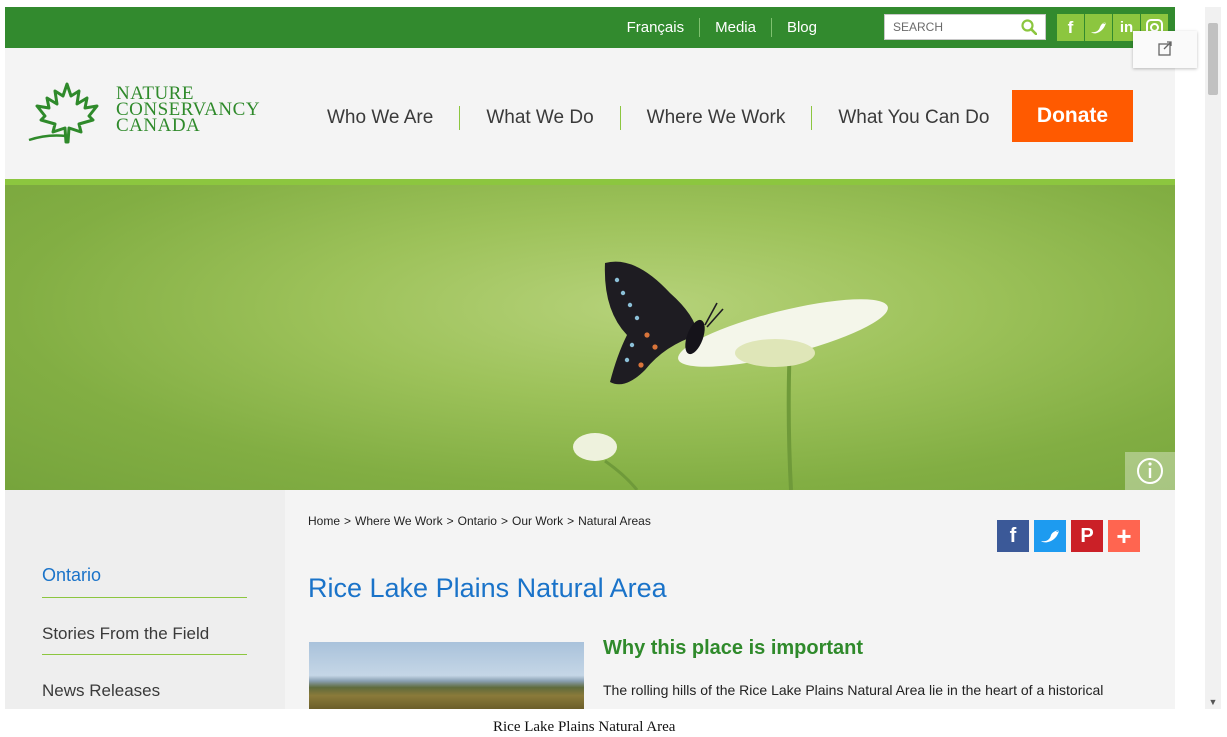 The image size is (1227, 737). What do you see at coordinates (158, 125) in the screenshot?
I see `logo-line: CANADA` at bounding box center [158, 125].